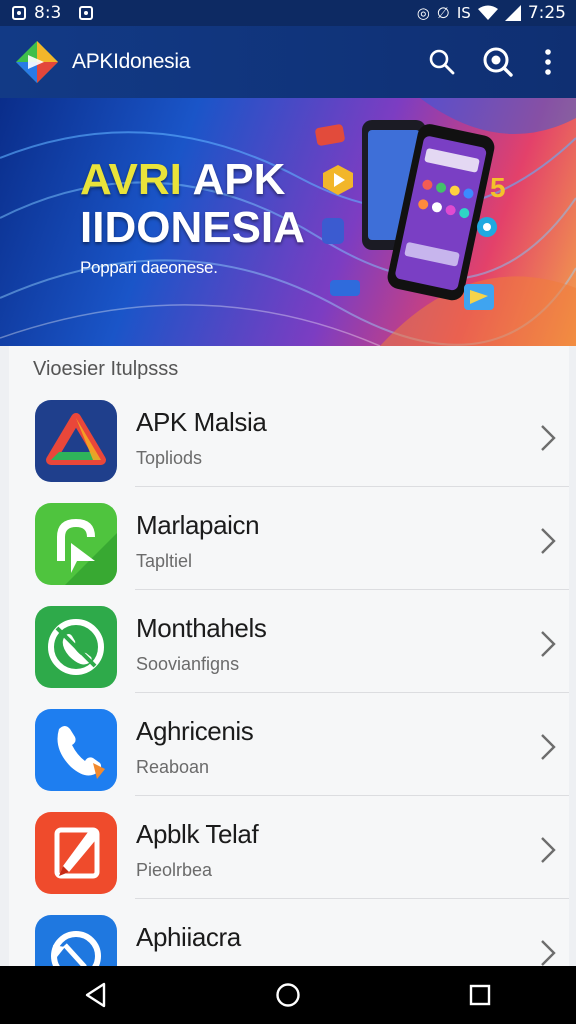 This screenshot has width=576, height=1024. Describe the element at coordinates (198, 525) in the screenshot. I see `app-name: Marlapaicn` at that location.